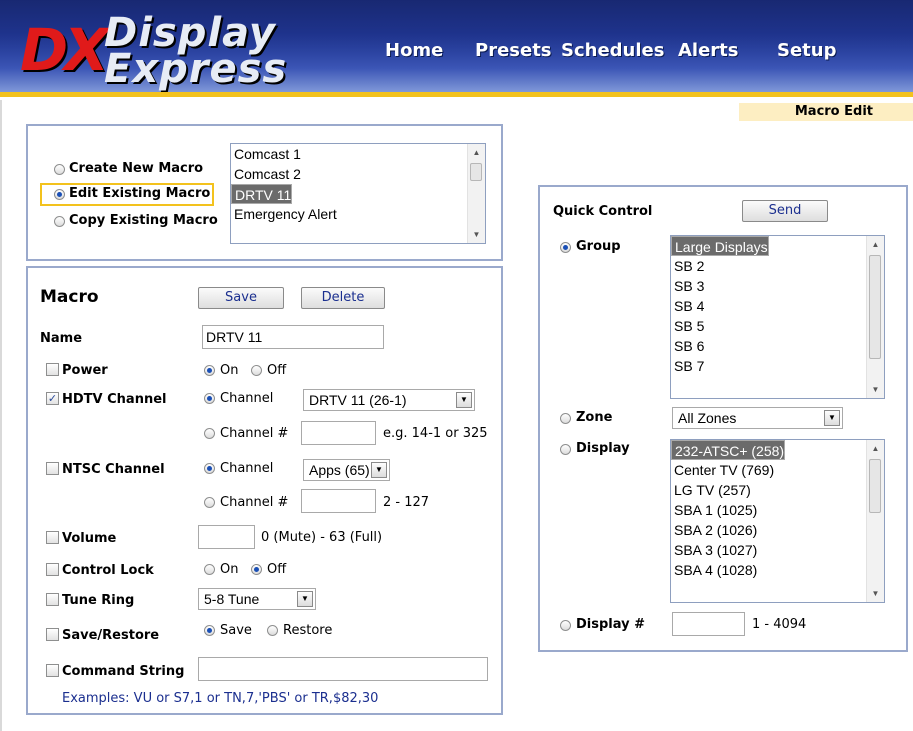 The image size is (913, 731). I want to click on group-radio, so click(565, 247).